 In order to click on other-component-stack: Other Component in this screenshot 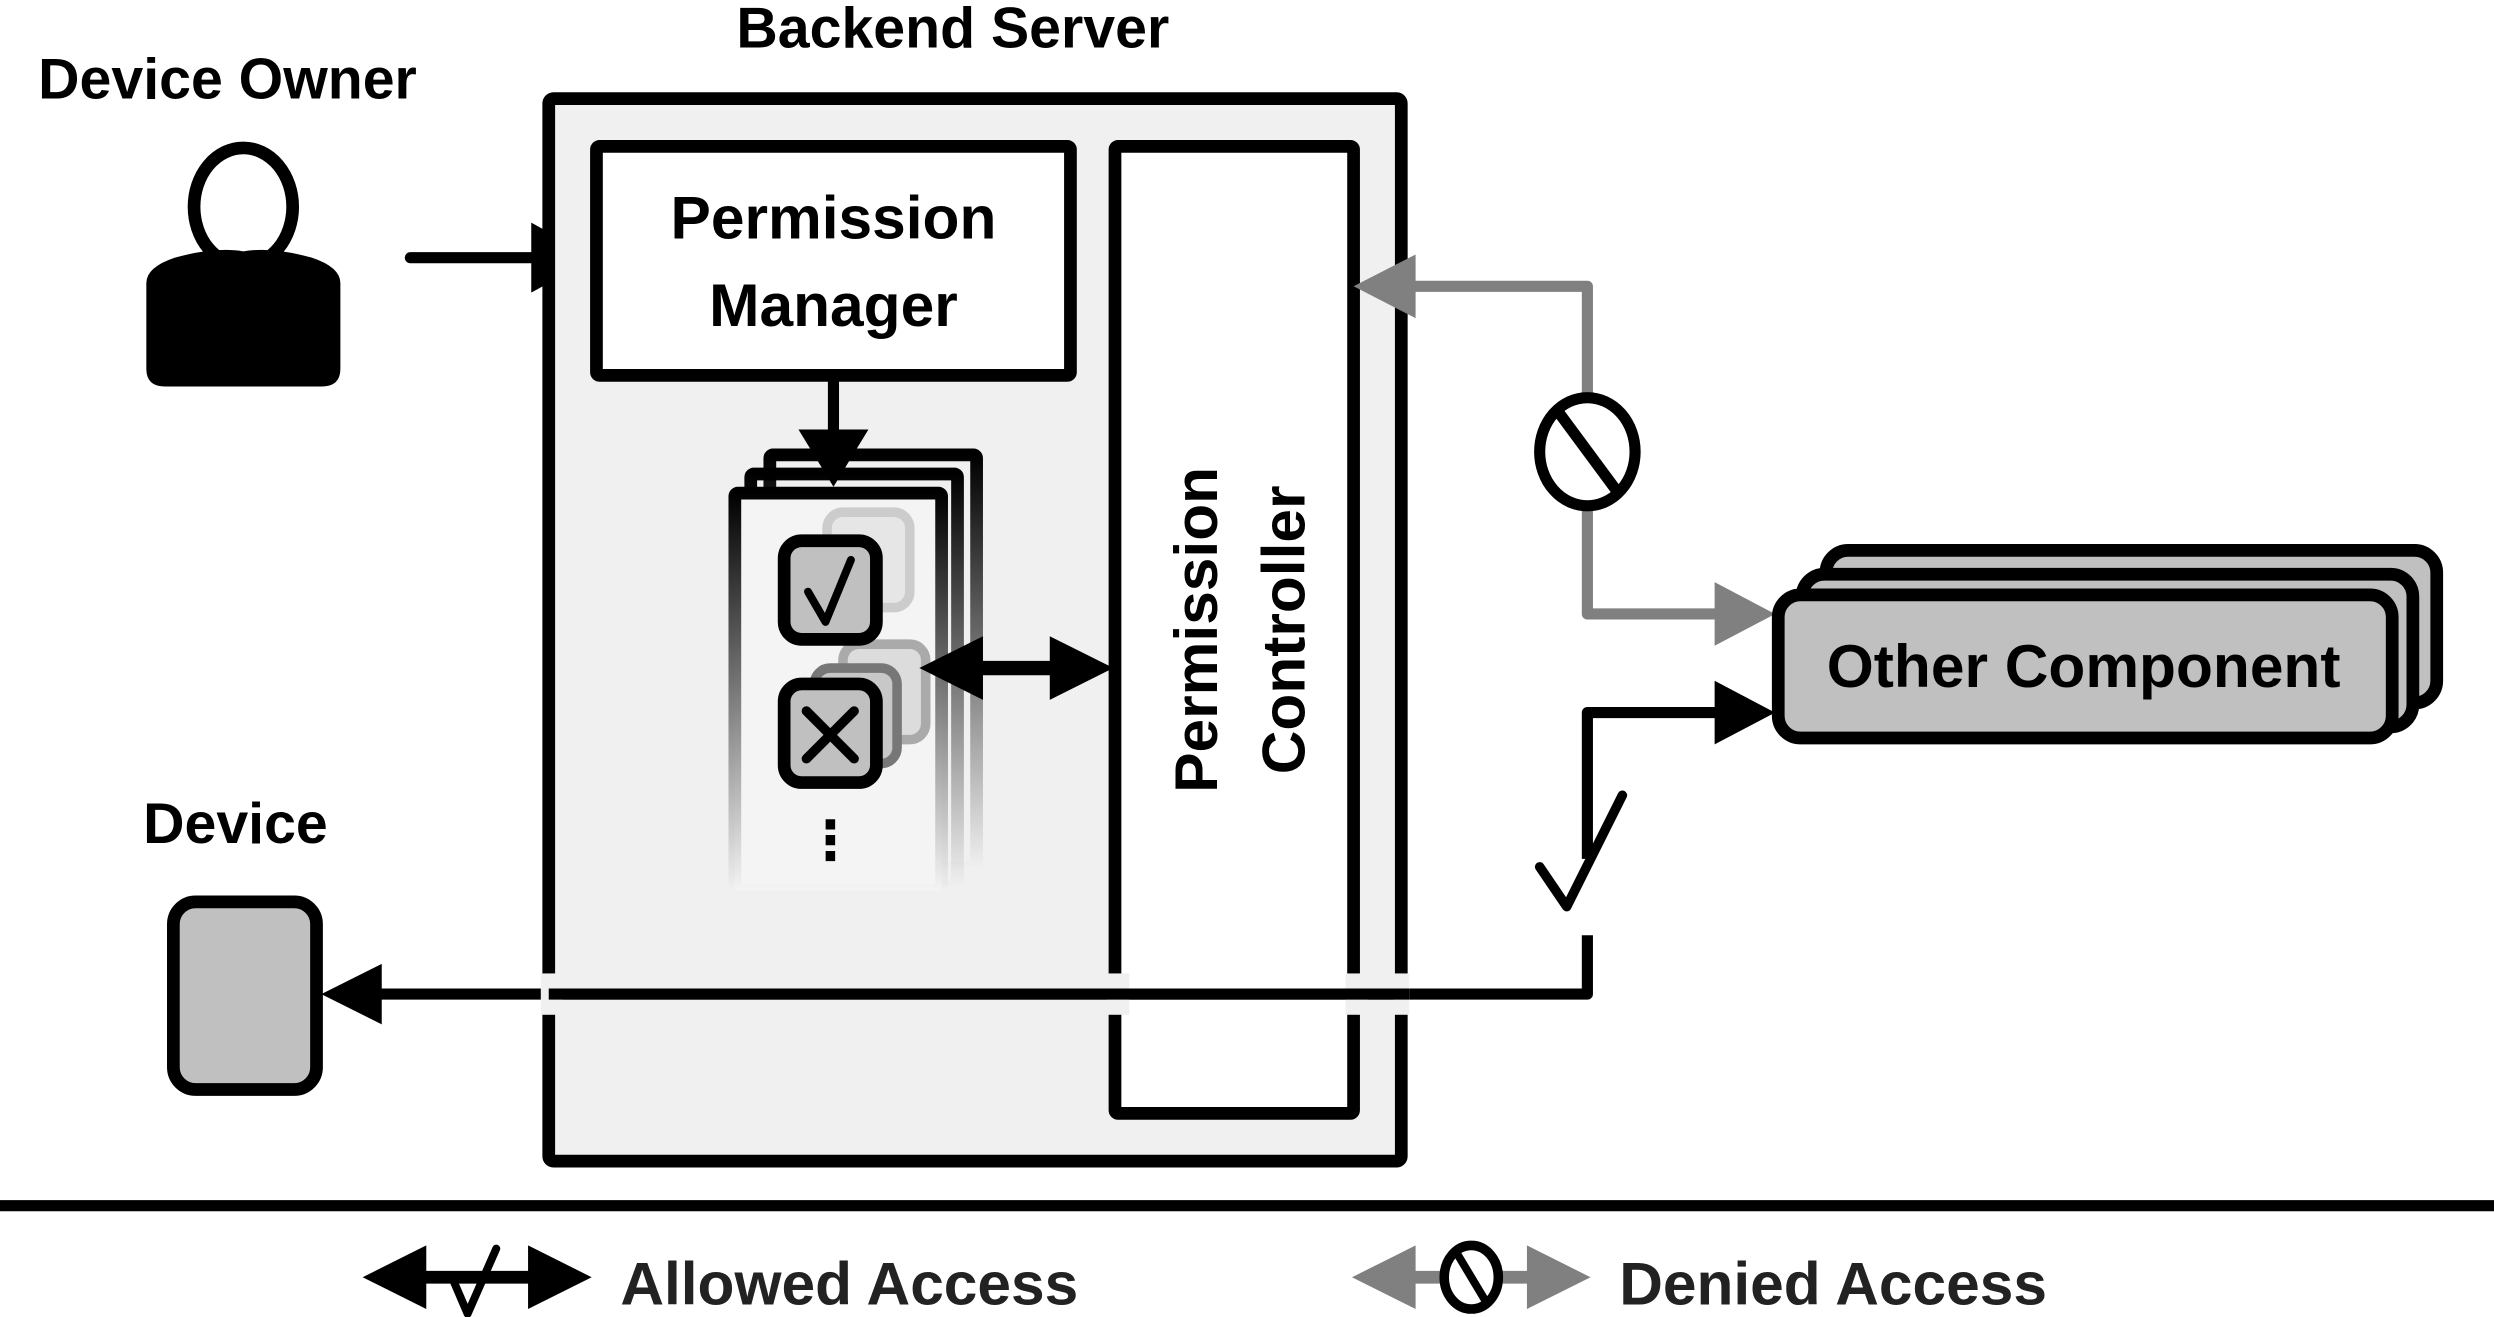, I will do `click(2107, 644)`.